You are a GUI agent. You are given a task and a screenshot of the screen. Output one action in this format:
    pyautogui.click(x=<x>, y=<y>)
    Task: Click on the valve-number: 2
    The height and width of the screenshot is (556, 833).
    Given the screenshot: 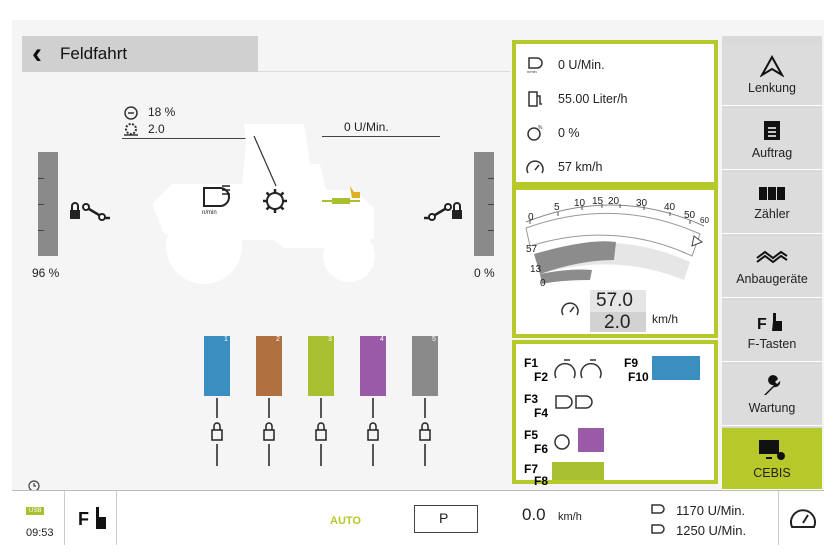 What is the action you would take?
    pyautogui.click(x=278, y=339)
    